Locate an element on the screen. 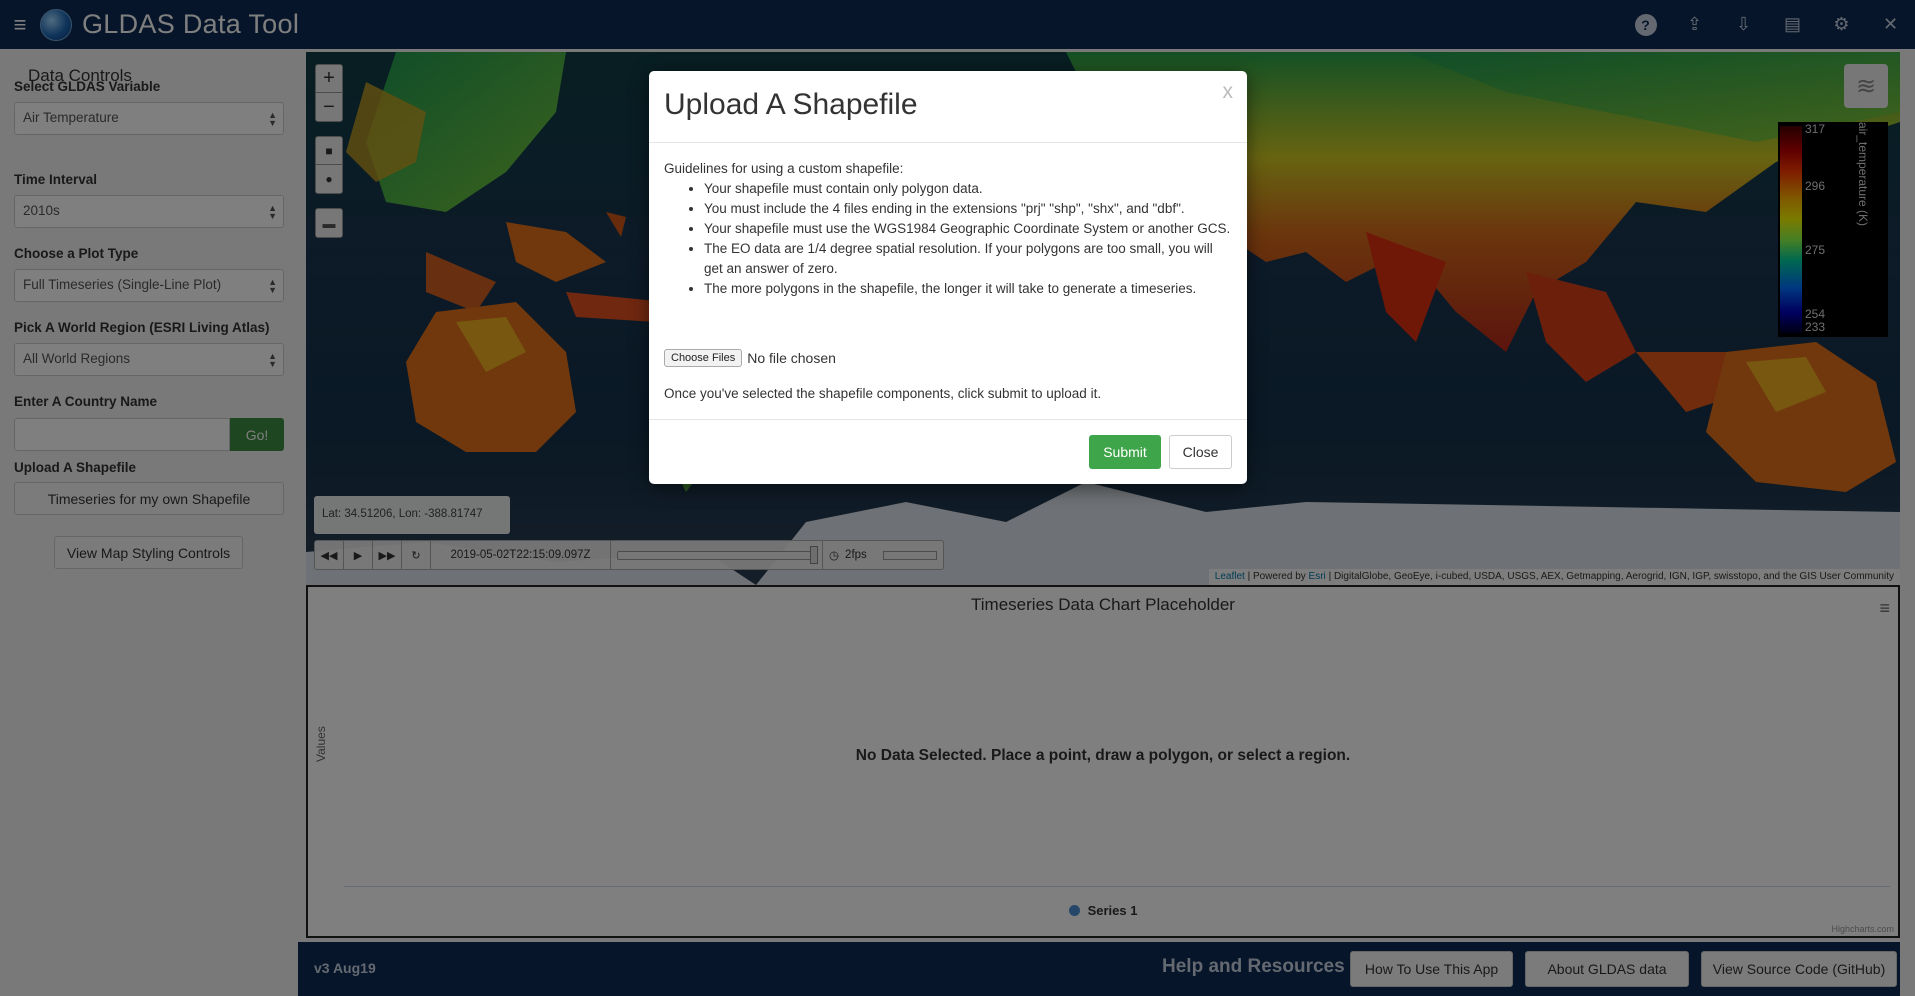 The height and width of the screenshot is (996, 1915). file-status: No file chosen is located at coordinates (791, 358).